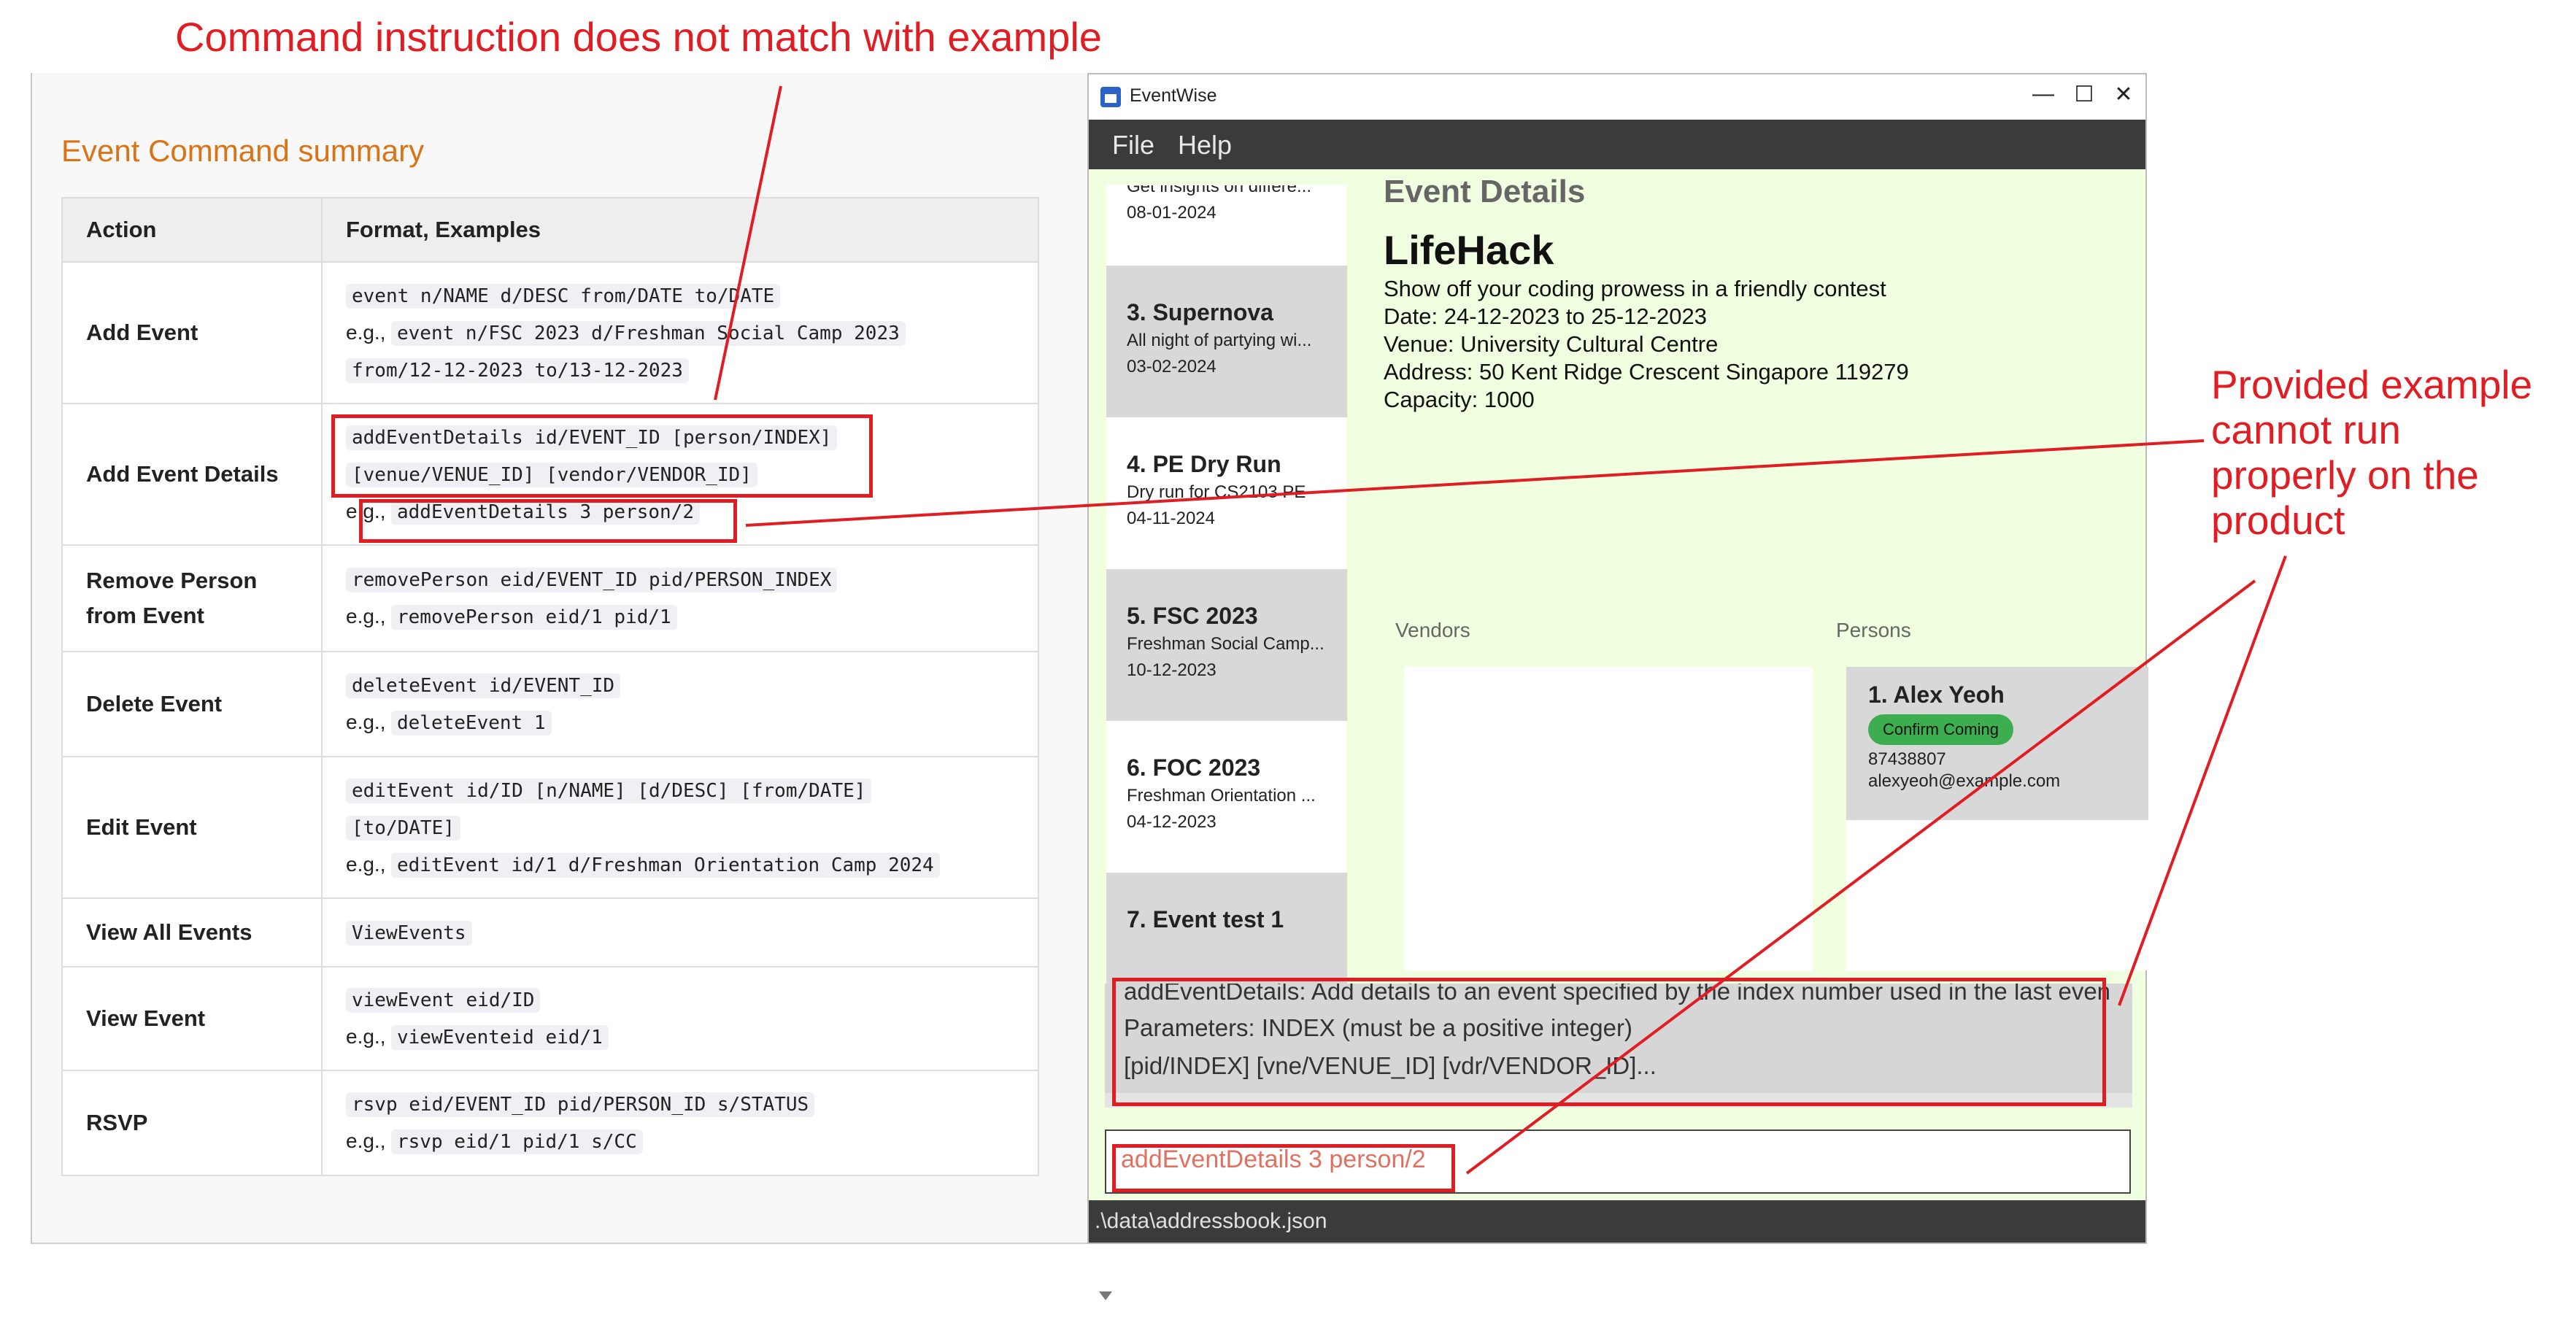 This screenshot has width=2576, height=1317. What do you see at coordinates (1105, 1295) in the screenshot?
I see `scroll-down-arrow-icon` at bounding box center [1105, 1295].